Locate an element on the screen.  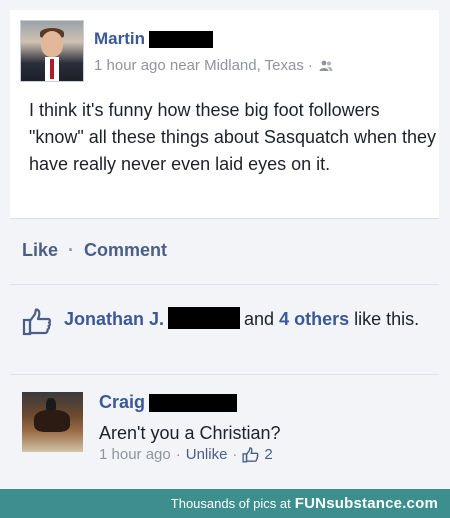
avatar-horse is located at coordinates (52, 421).